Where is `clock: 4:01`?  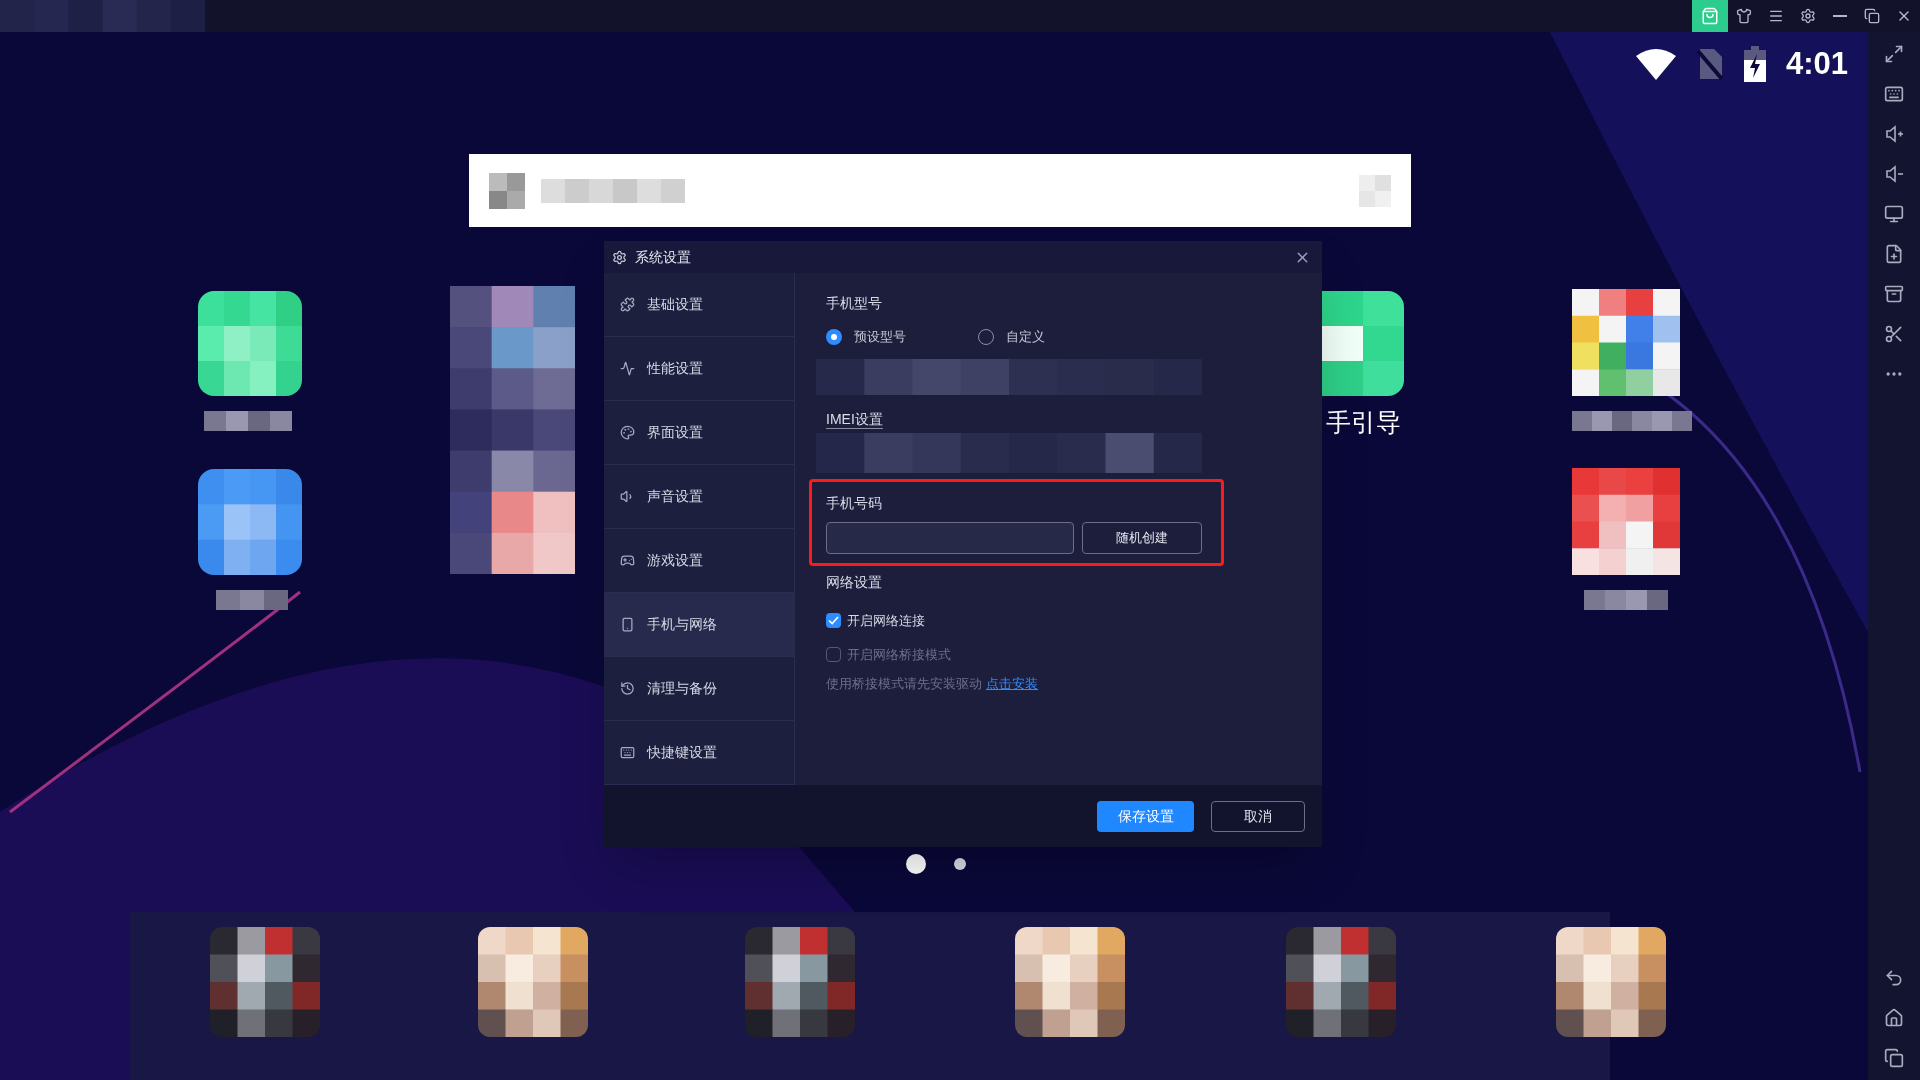 clock: 4:01 is located at coordinates (1816, 63).